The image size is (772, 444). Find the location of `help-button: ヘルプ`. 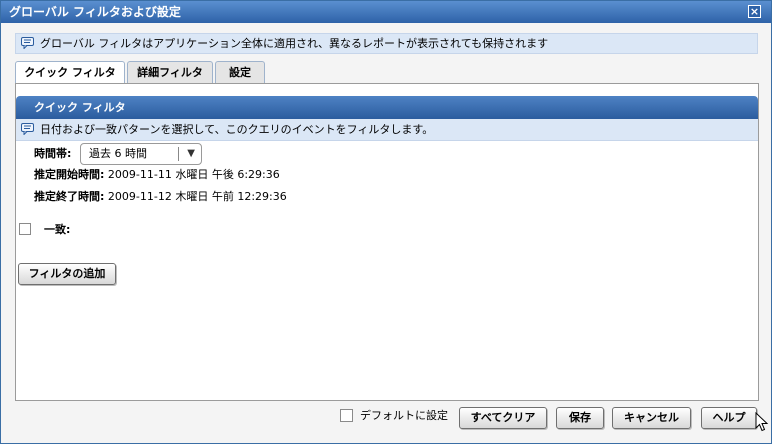

help-button: ヘルプ is located at coordinates (729, 418).